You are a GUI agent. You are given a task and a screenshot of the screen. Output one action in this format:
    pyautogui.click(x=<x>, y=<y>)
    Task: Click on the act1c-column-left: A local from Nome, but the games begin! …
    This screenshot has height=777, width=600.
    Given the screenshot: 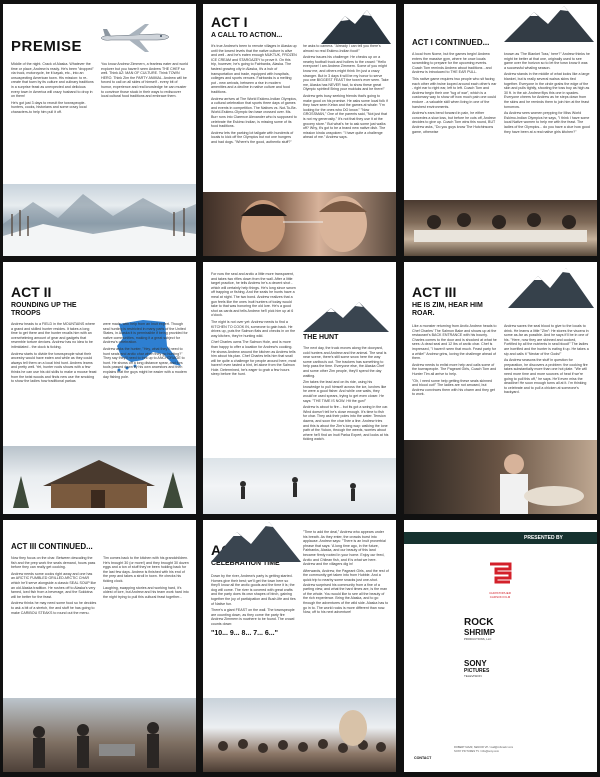 What is the action you would take?
    pyautogui.click(x=455, y=94)
    